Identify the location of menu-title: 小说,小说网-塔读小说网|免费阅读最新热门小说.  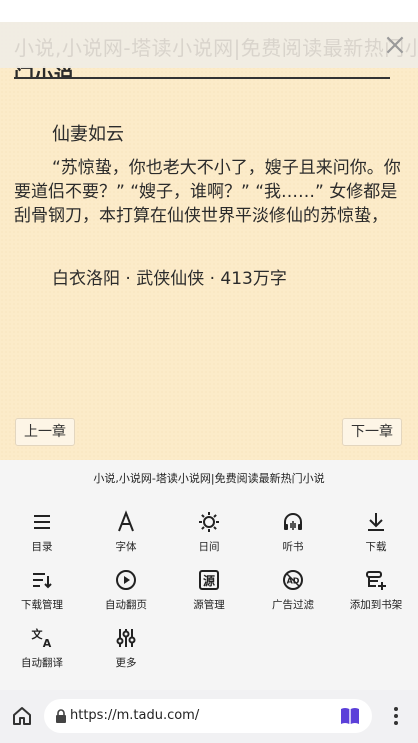
(209, 478).